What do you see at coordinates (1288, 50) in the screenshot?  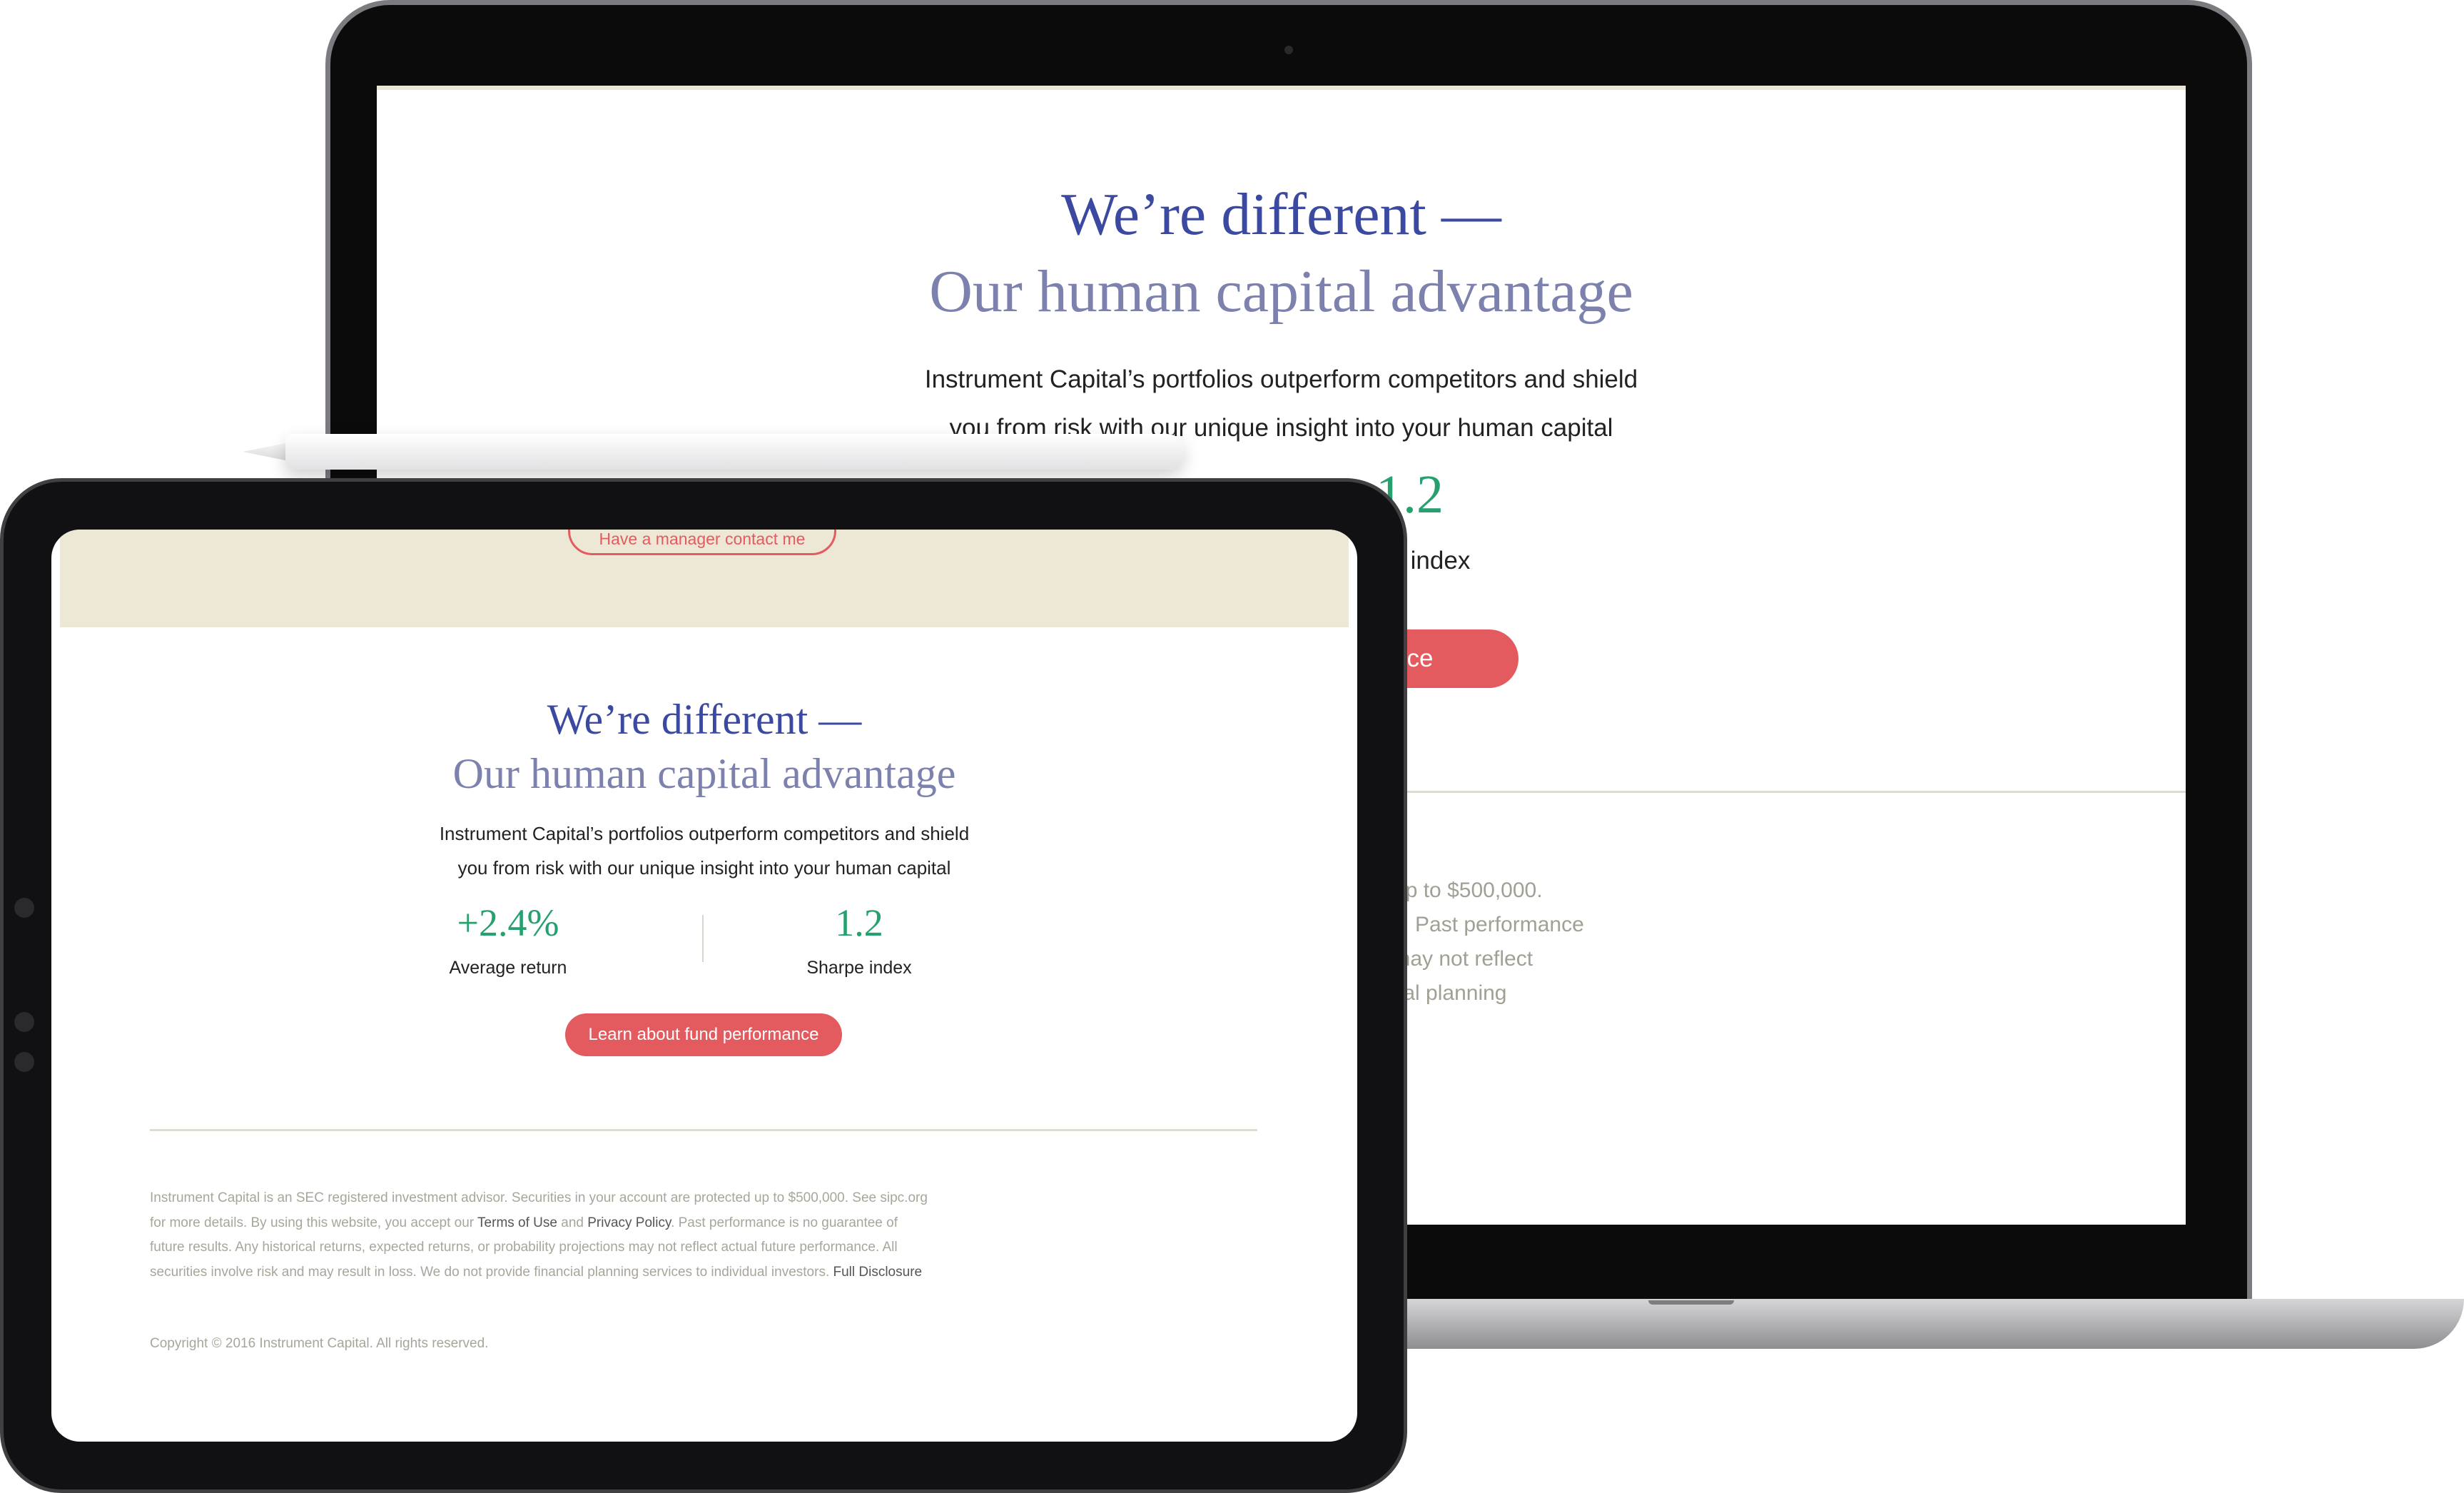 I see `laptop-camera` at bounding box center [1288, 50].